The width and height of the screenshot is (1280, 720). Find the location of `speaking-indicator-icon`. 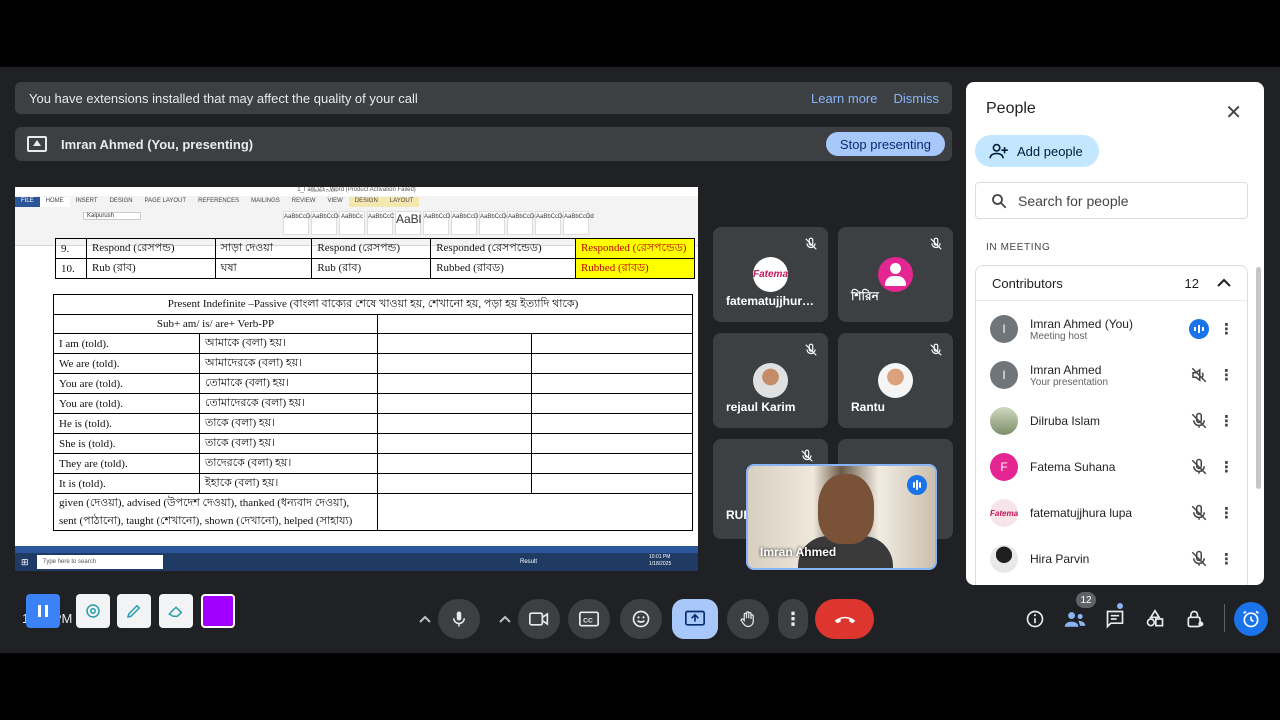

speaking-indicator-icon is located at coordinates (917, 485).